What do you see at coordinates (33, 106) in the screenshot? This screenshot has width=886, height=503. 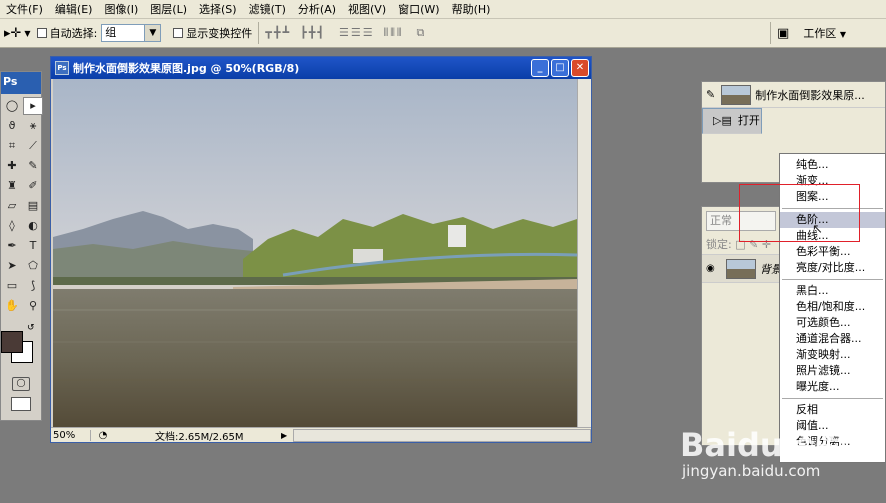 I see `move-tool-icon: ▸` at bounding box center [33, 106].